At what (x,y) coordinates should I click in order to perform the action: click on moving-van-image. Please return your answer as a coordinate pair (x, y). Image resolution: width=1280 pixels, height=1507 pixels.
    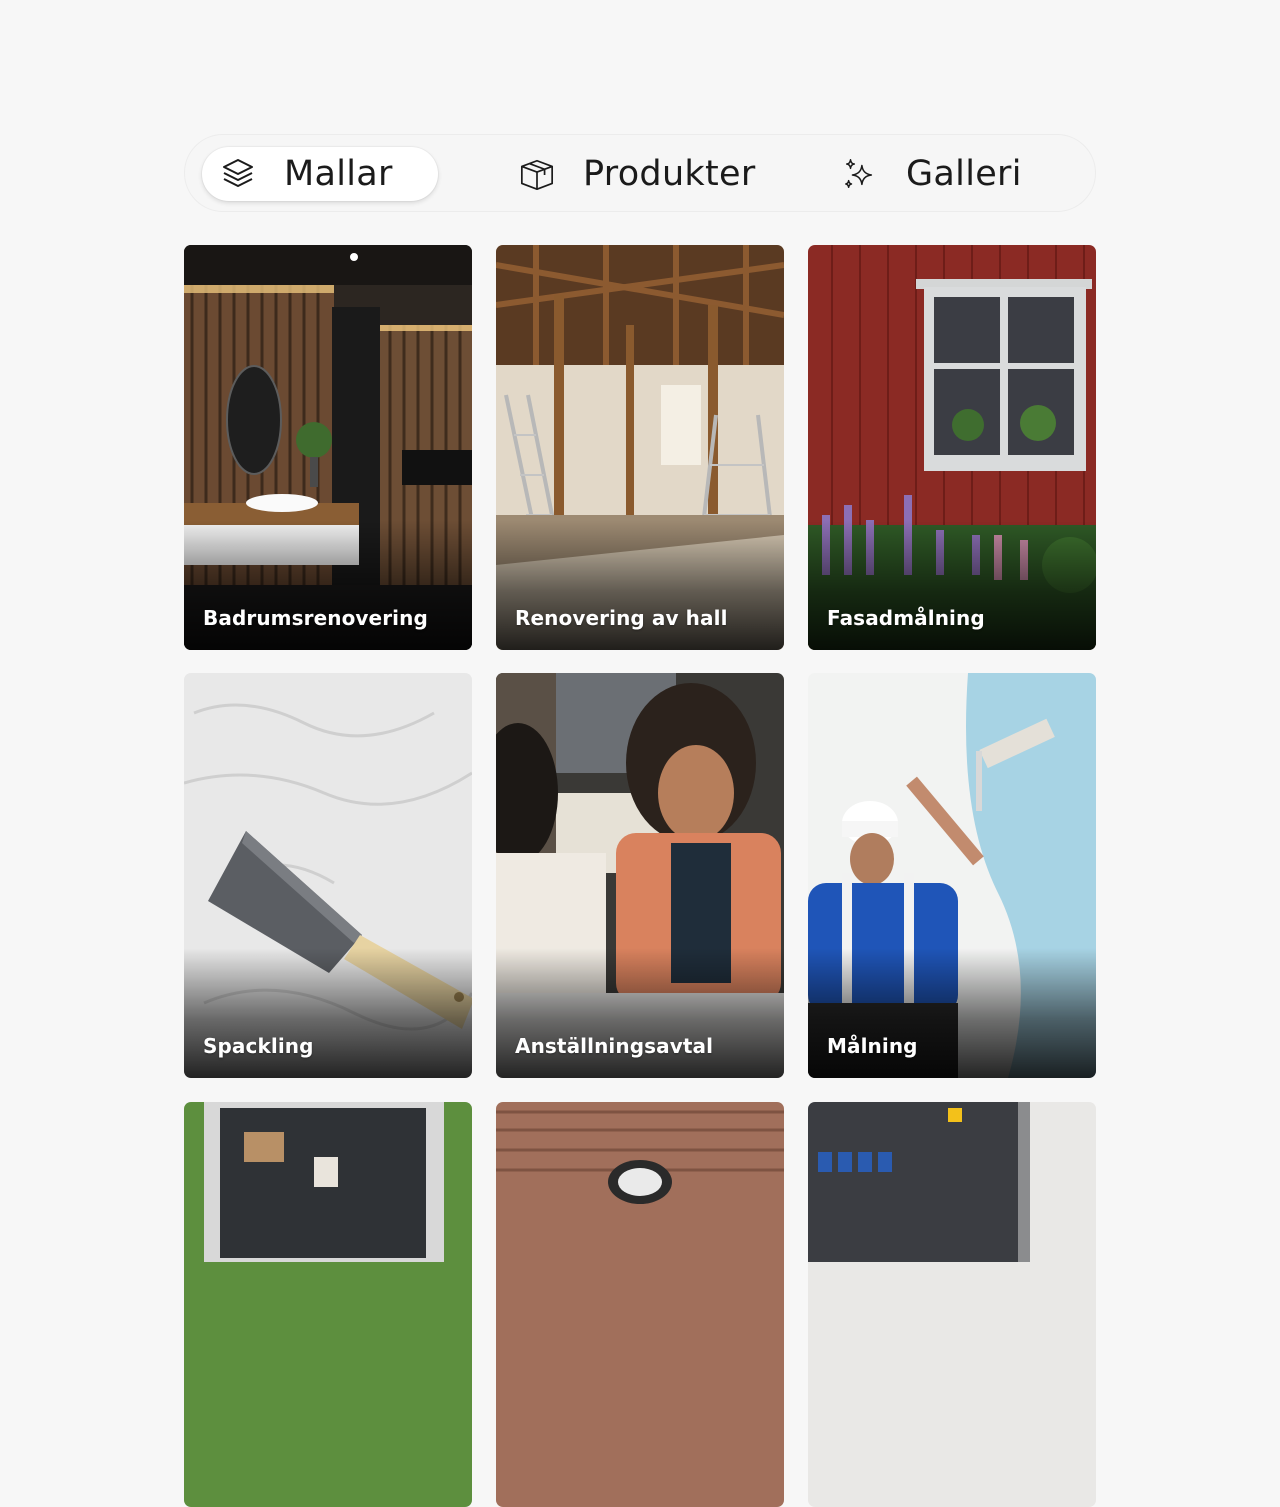
    Looking at the image, I should click on (328, 1304).